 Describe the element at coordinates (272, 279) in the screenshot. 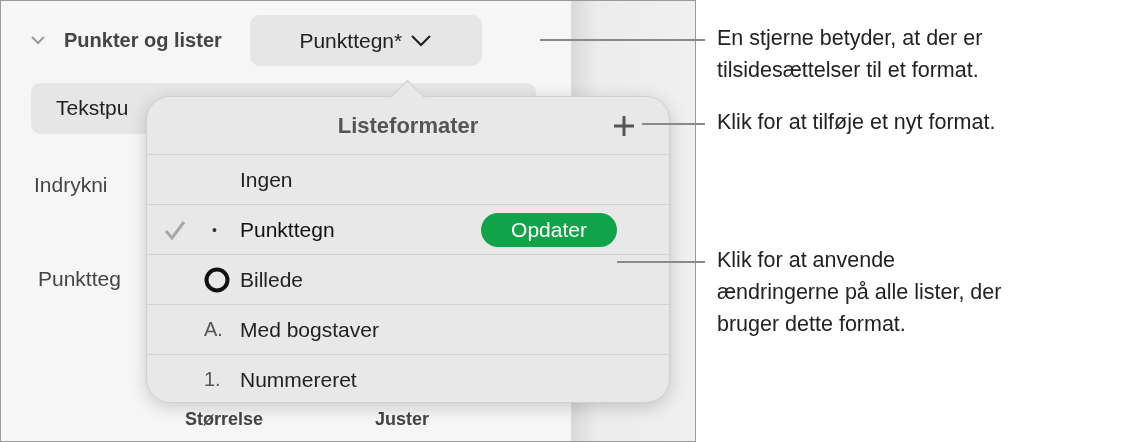

I see `item-label: Billede` at that location.